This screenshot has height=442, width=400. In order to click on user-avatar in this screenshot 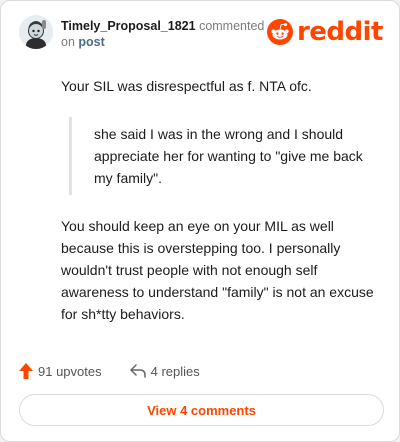, I will do `click(36, 32)`.